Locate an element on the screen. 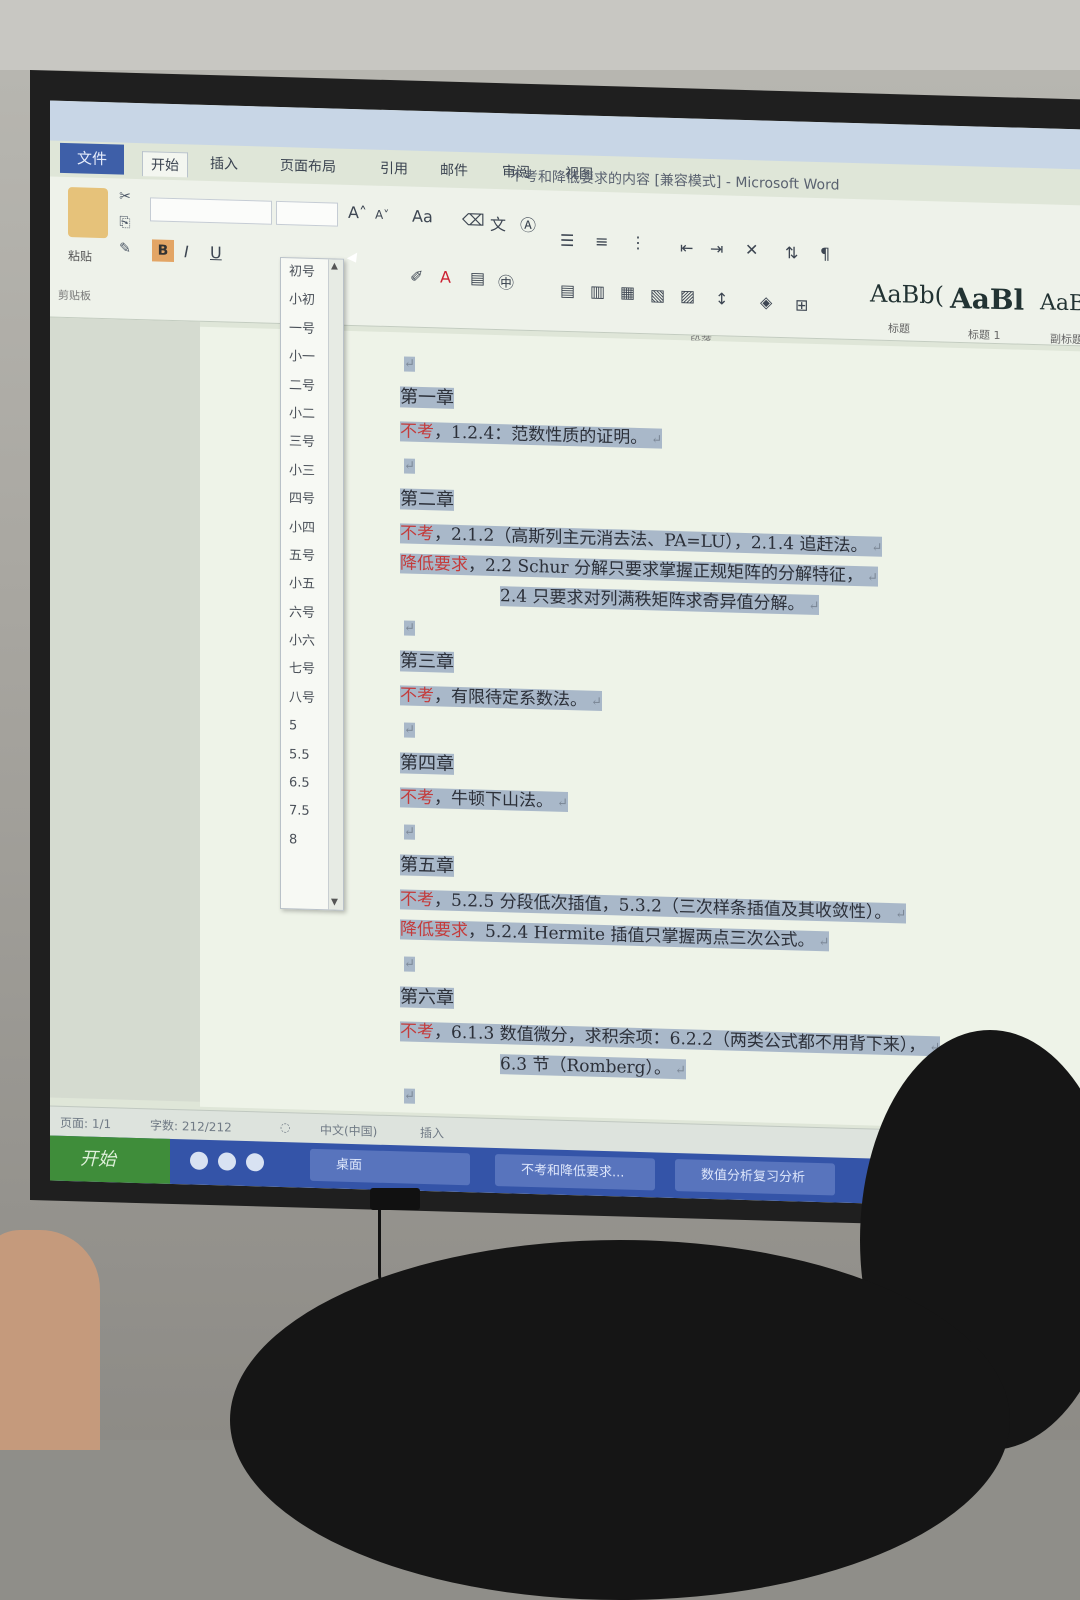 The image size is (1080, 1600). copy-icon: ⎘ is located at coordinates (125, 222).